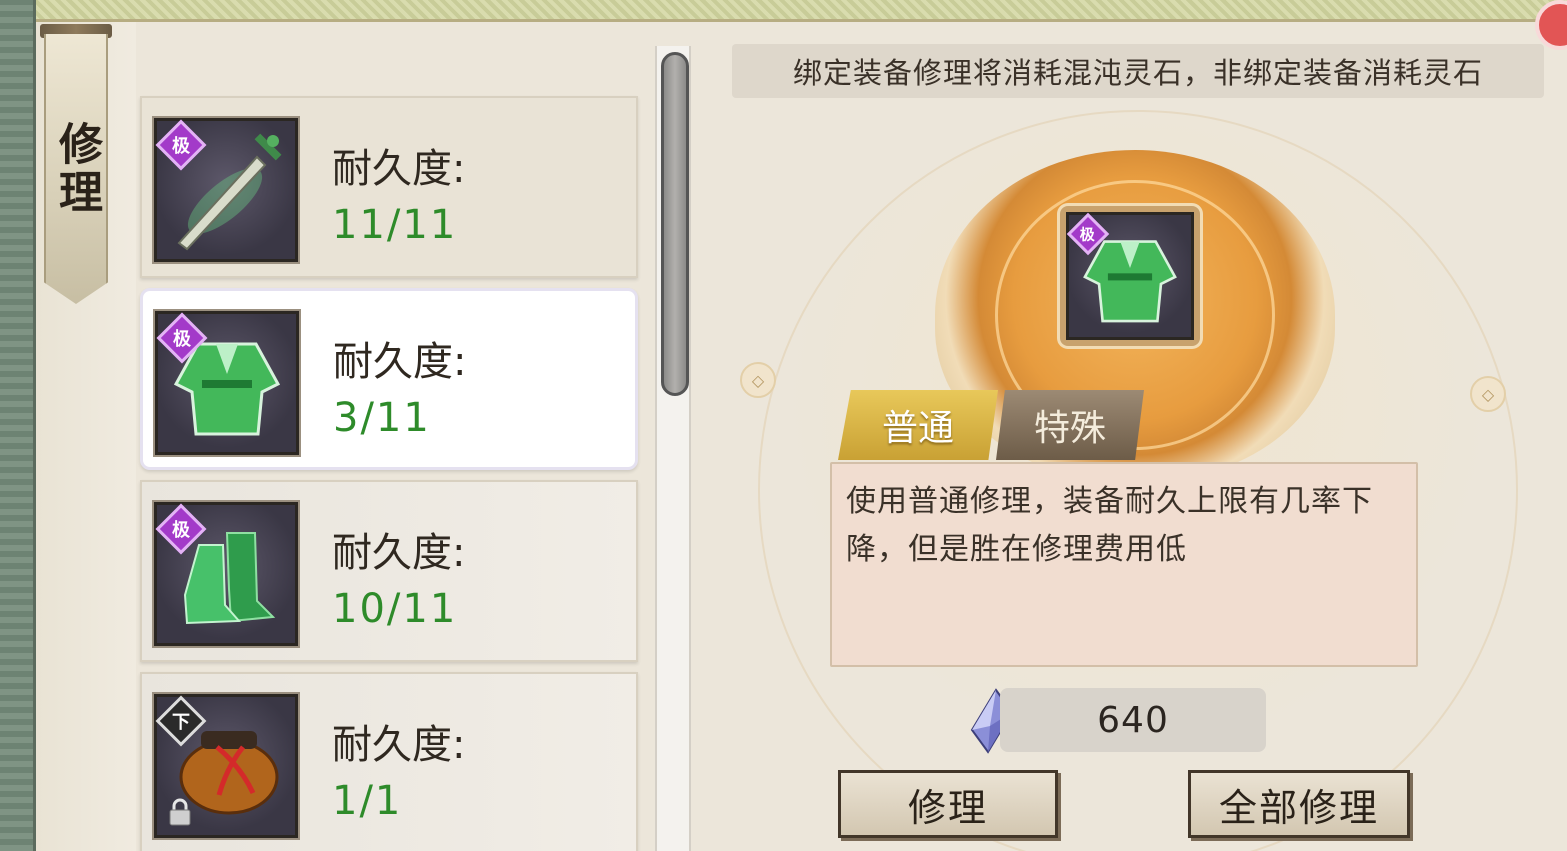 The width and height of the screenshot is (1567, 851). Describe the element at coordinates (226, 190) in the screenshot. I see `sword-icon: 极` at that location.